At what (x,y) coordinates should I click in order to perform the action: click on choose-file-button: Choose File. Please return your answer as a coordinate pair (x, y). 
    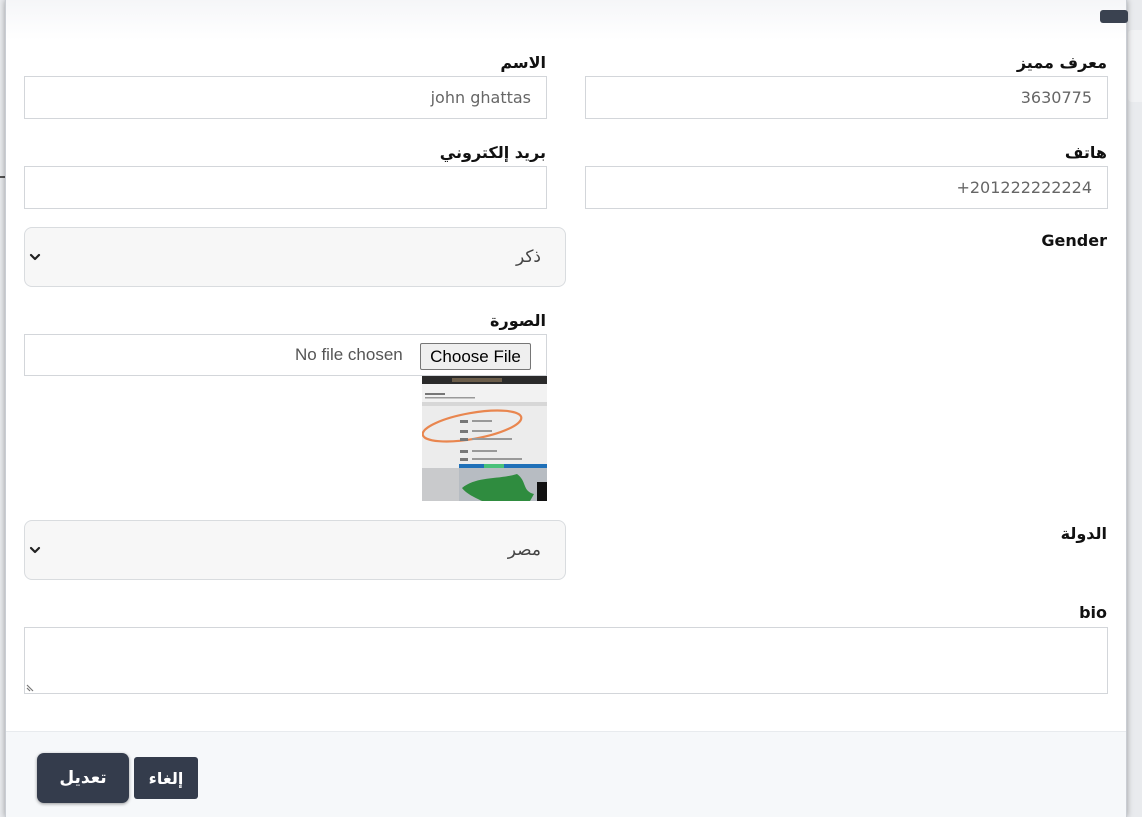
    Looking at the image, I should click on (475, 356).